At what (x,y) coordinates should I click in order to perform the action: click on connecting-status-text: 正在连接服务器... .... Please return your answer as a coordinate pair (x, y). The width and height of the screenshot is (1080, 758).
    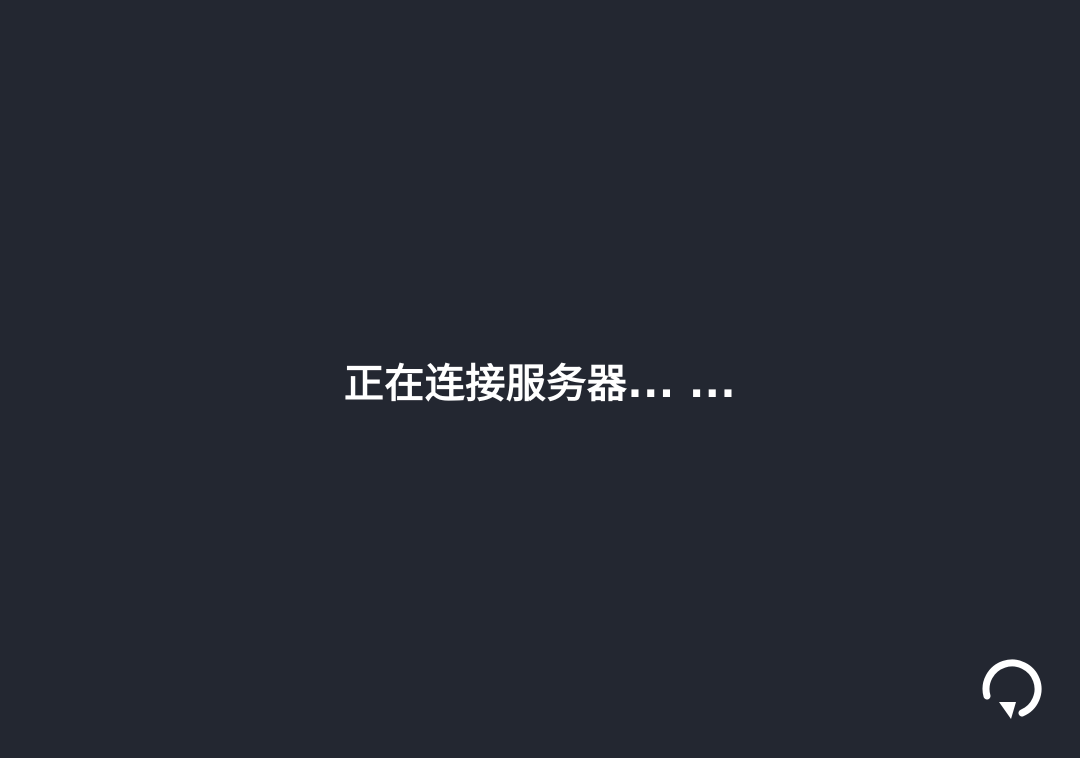
    Looking at the image, I should click on (540, 384).